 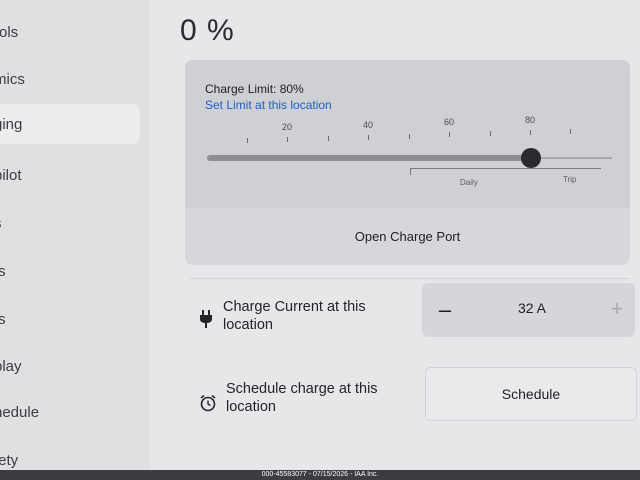 I want to click on plug-icon, so click(x=206, y=321).